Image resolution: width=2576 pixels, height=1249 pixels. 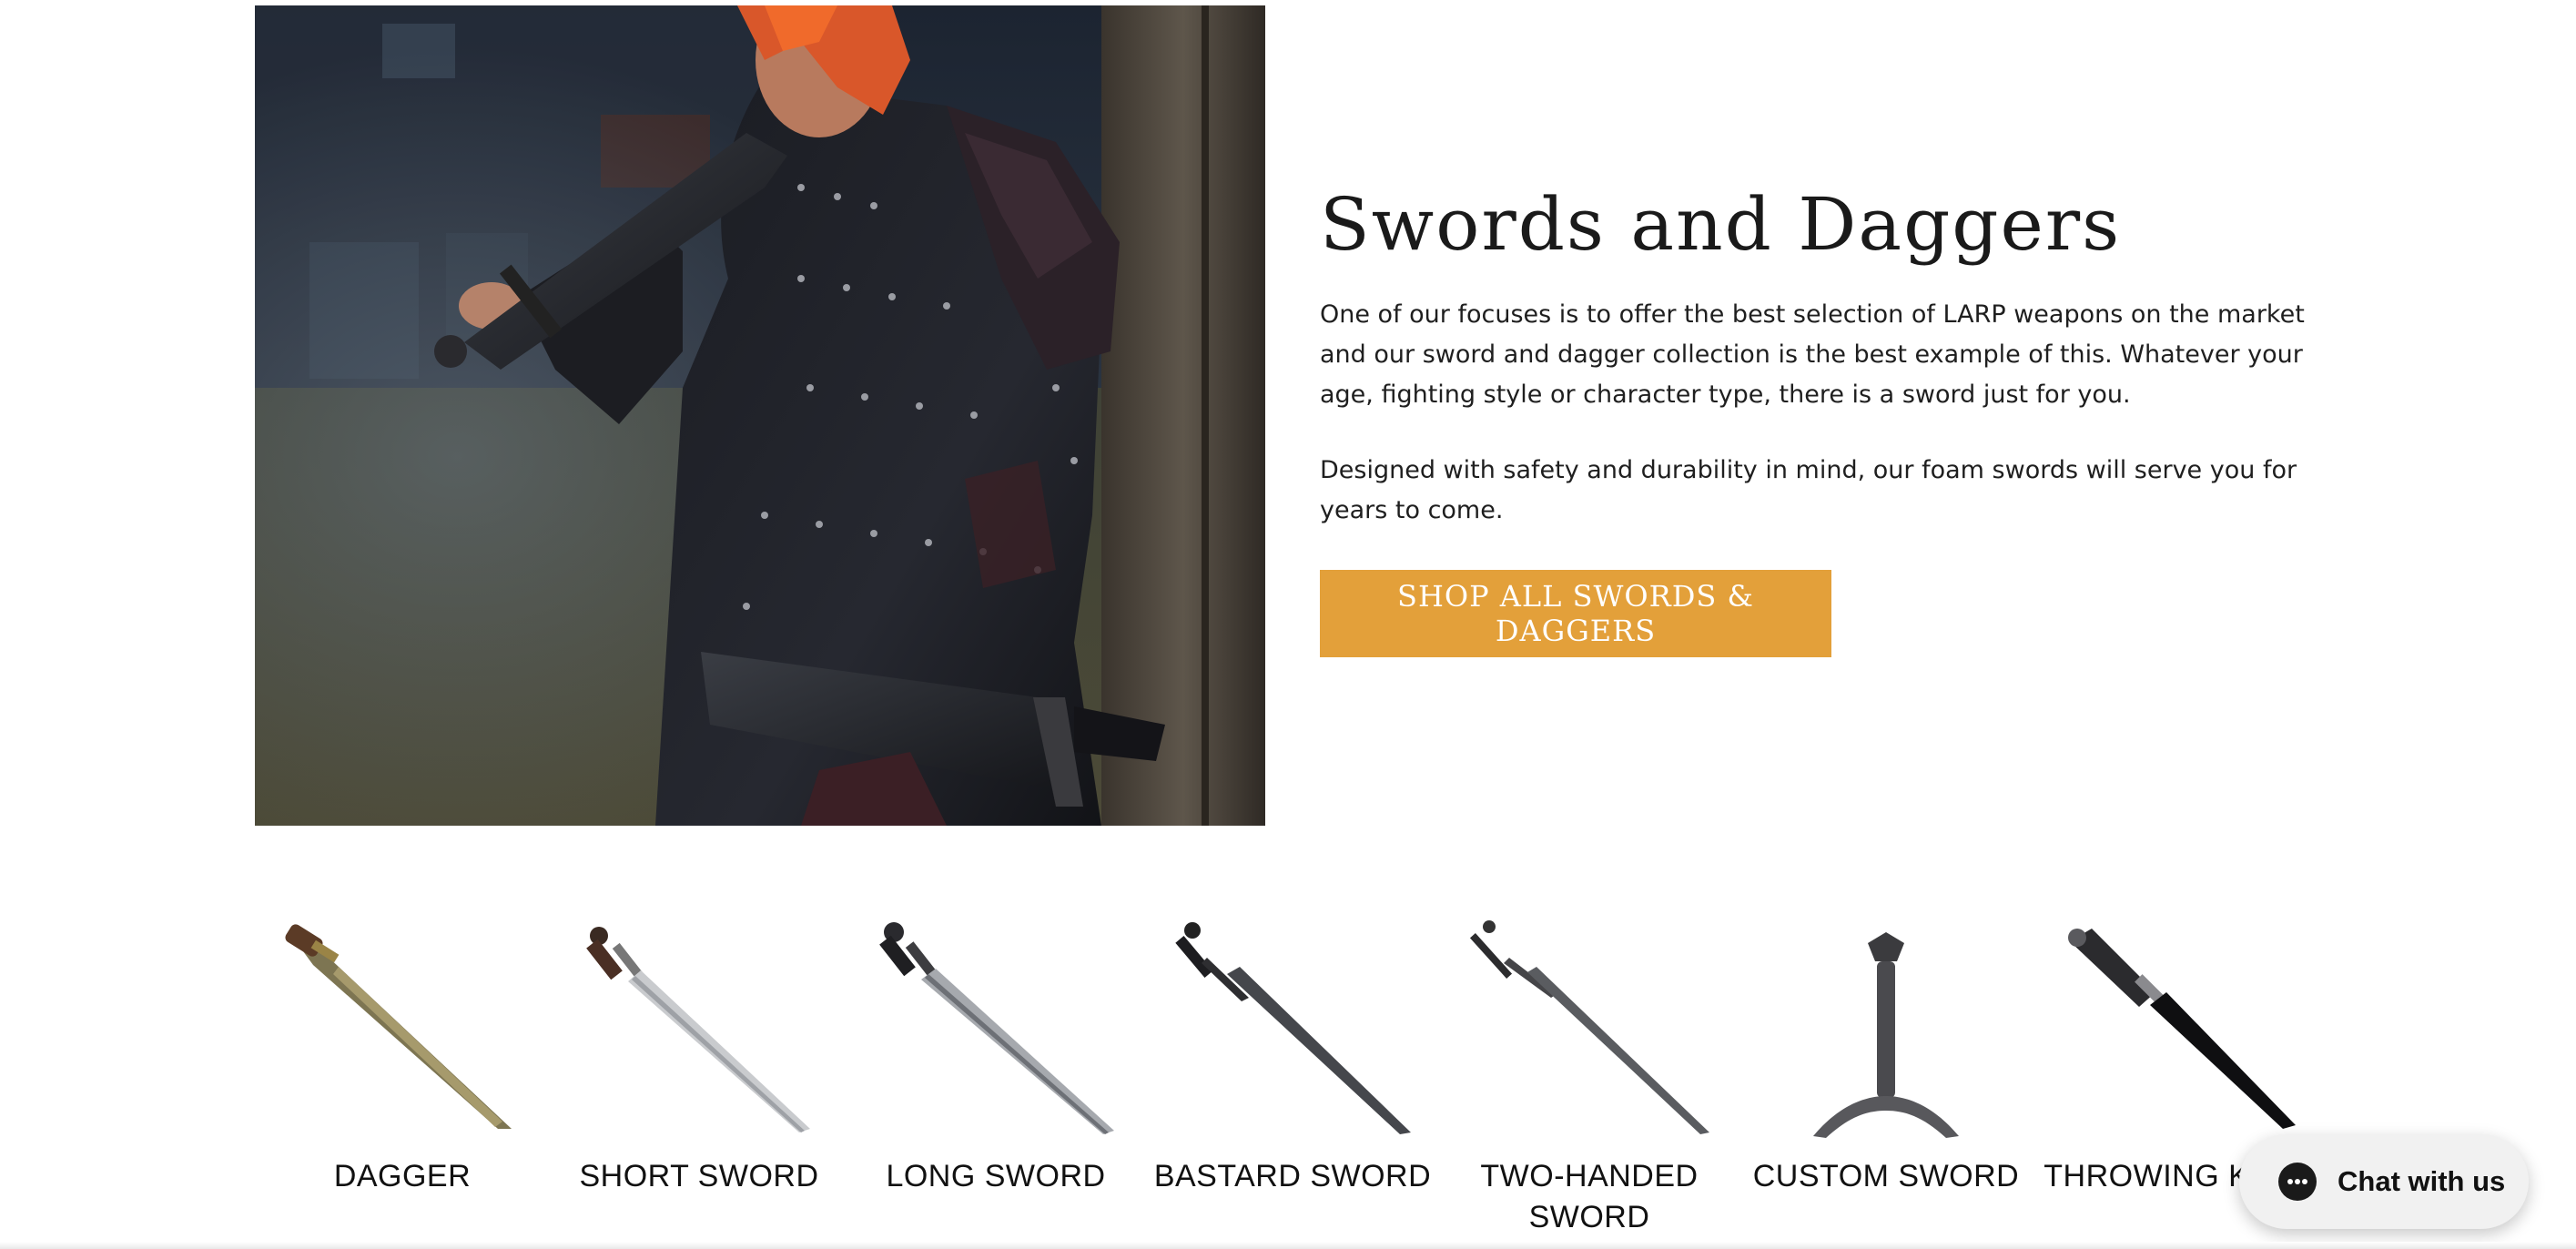 I want to click on category-long-sword: LONG SWORD, so click(x=995, y=1053).